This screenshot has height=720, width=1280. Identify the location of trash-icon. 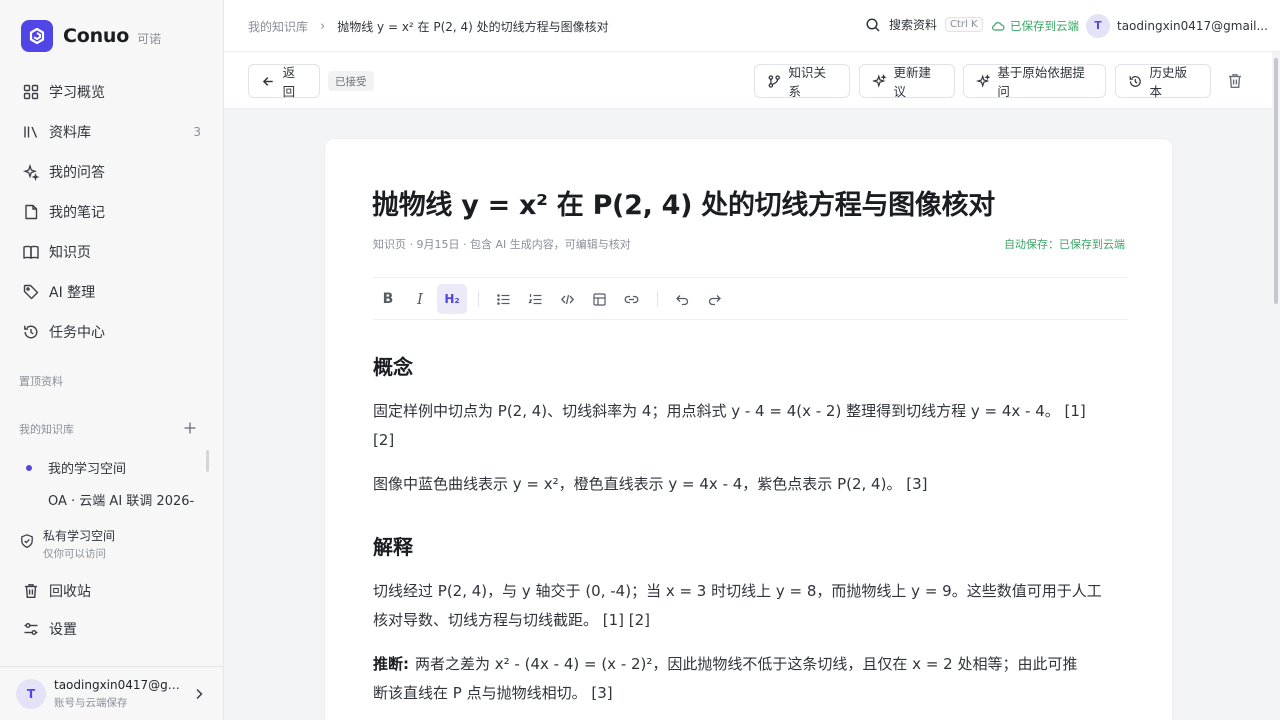
(31, 591).